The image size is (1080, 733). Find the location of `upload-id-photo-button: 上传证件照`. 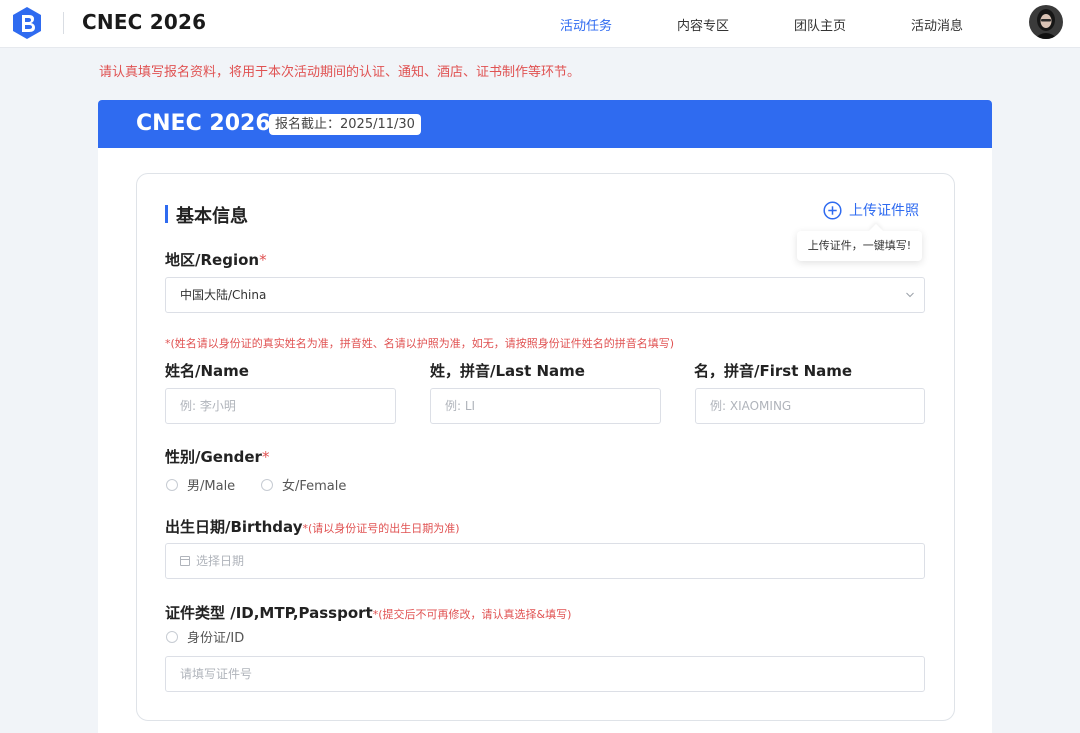

upload-id-photo-button: 上传证件照 is located at coordinates (871, 210).